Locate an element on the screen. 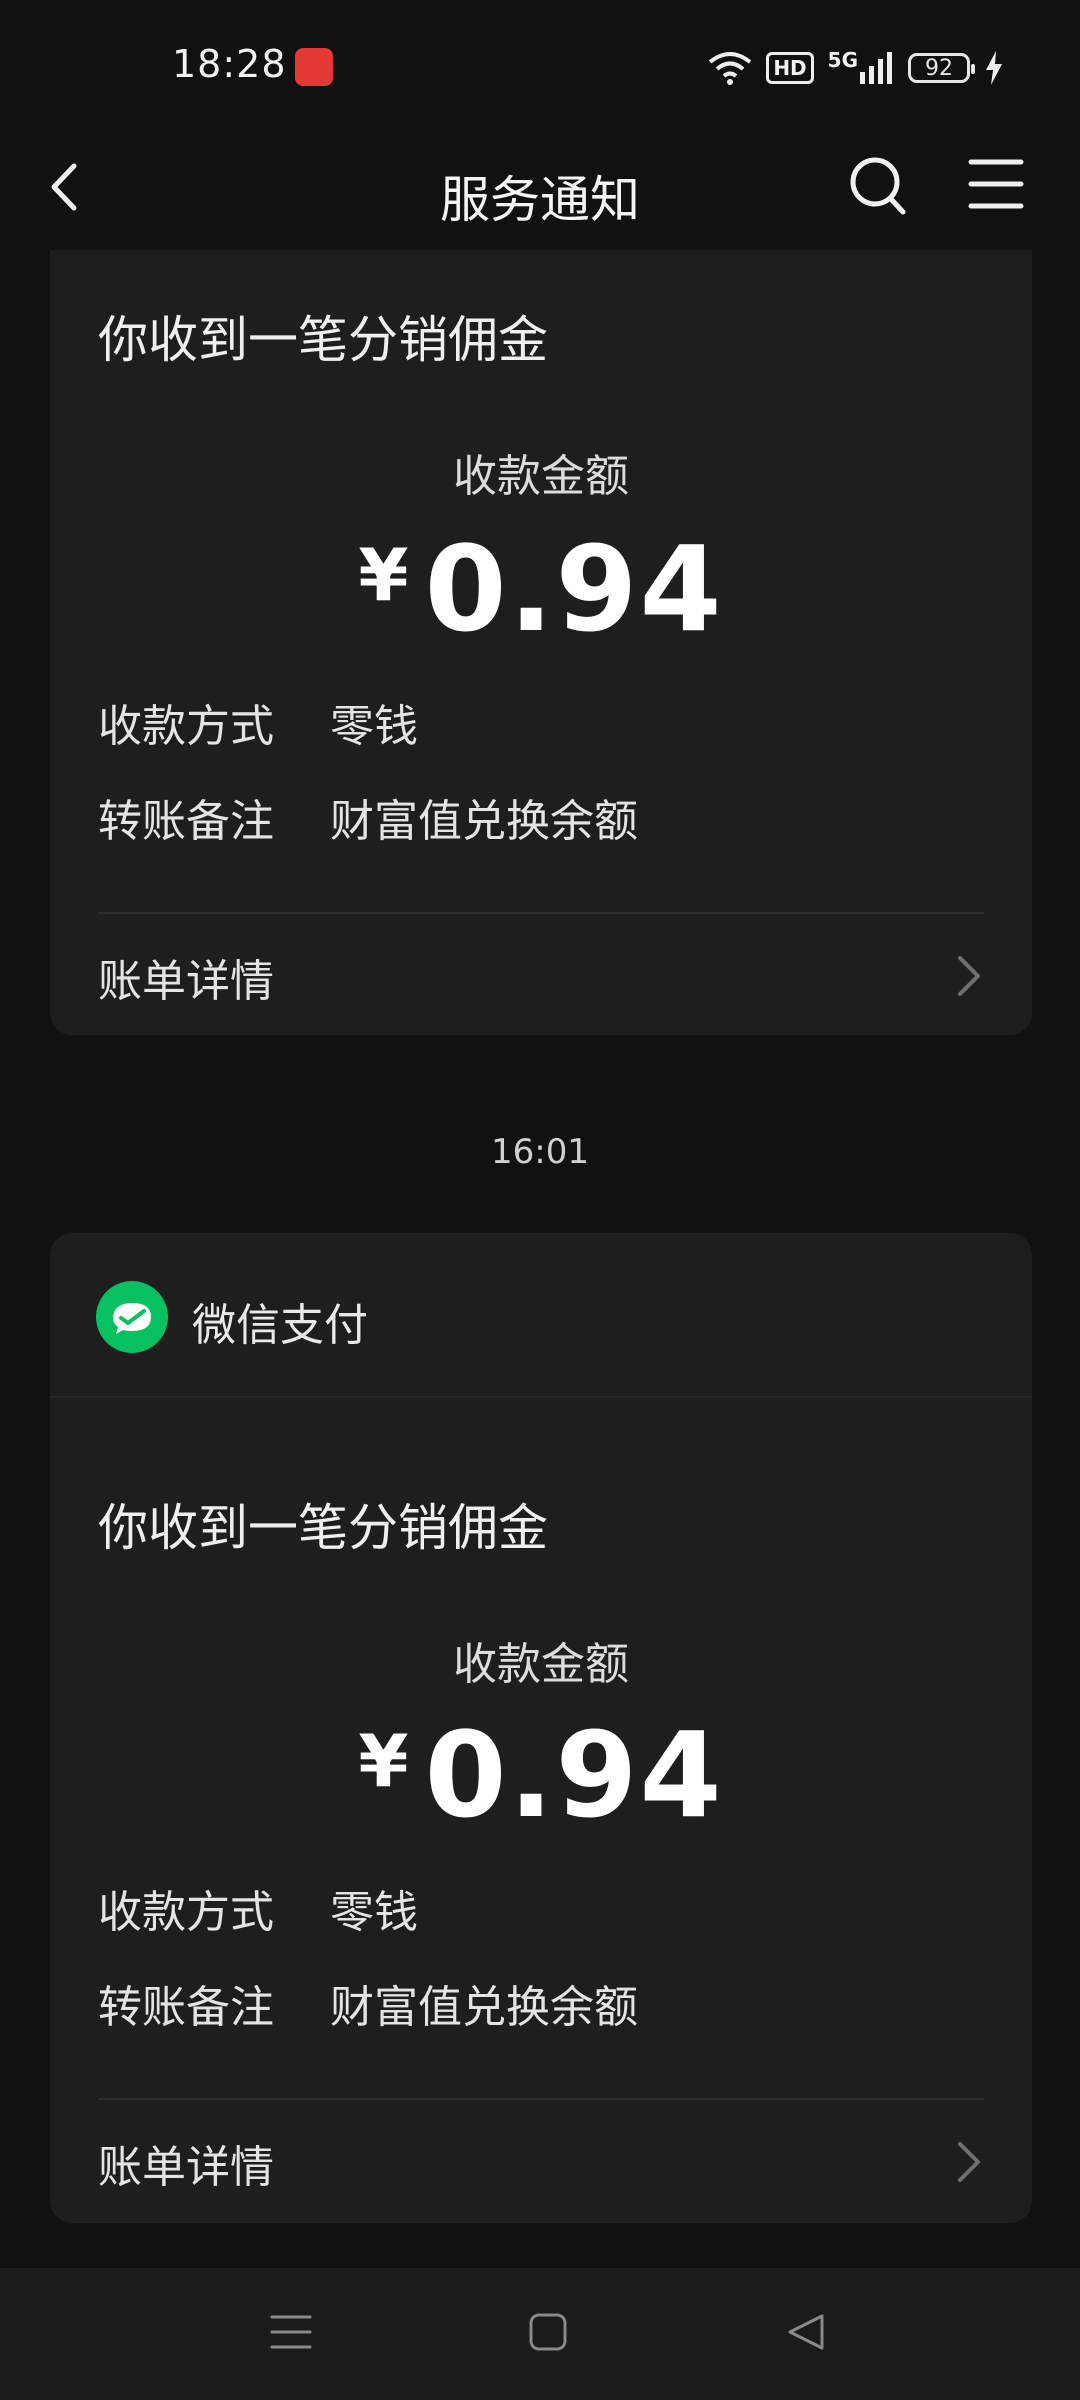 This screenshot has width=1080, height=2400. app-notification-icon is located at coordinates (314, 67).